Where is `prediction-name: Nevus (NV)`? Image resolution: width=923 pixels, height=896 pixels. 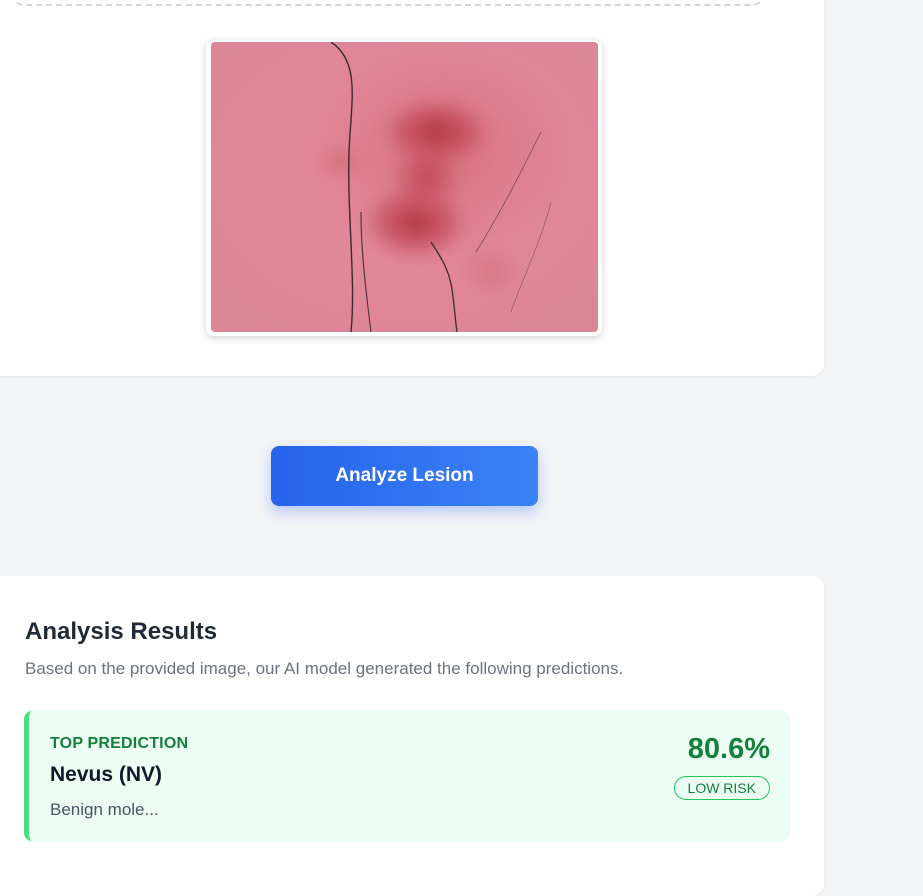 prediction-name: Nevus (NV) is located at coordinates (106, 774).